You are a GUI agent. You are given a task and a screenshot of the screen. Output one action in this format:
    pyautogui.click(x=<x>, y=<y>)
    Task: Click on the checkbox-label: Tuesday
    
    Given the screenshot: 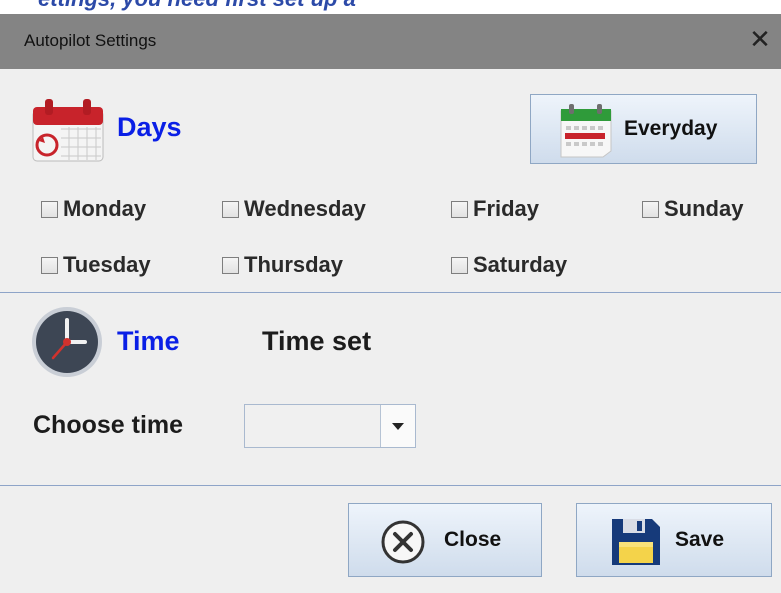 What is the action you would take?
    pyautogui.click(x=107, y=264)
    